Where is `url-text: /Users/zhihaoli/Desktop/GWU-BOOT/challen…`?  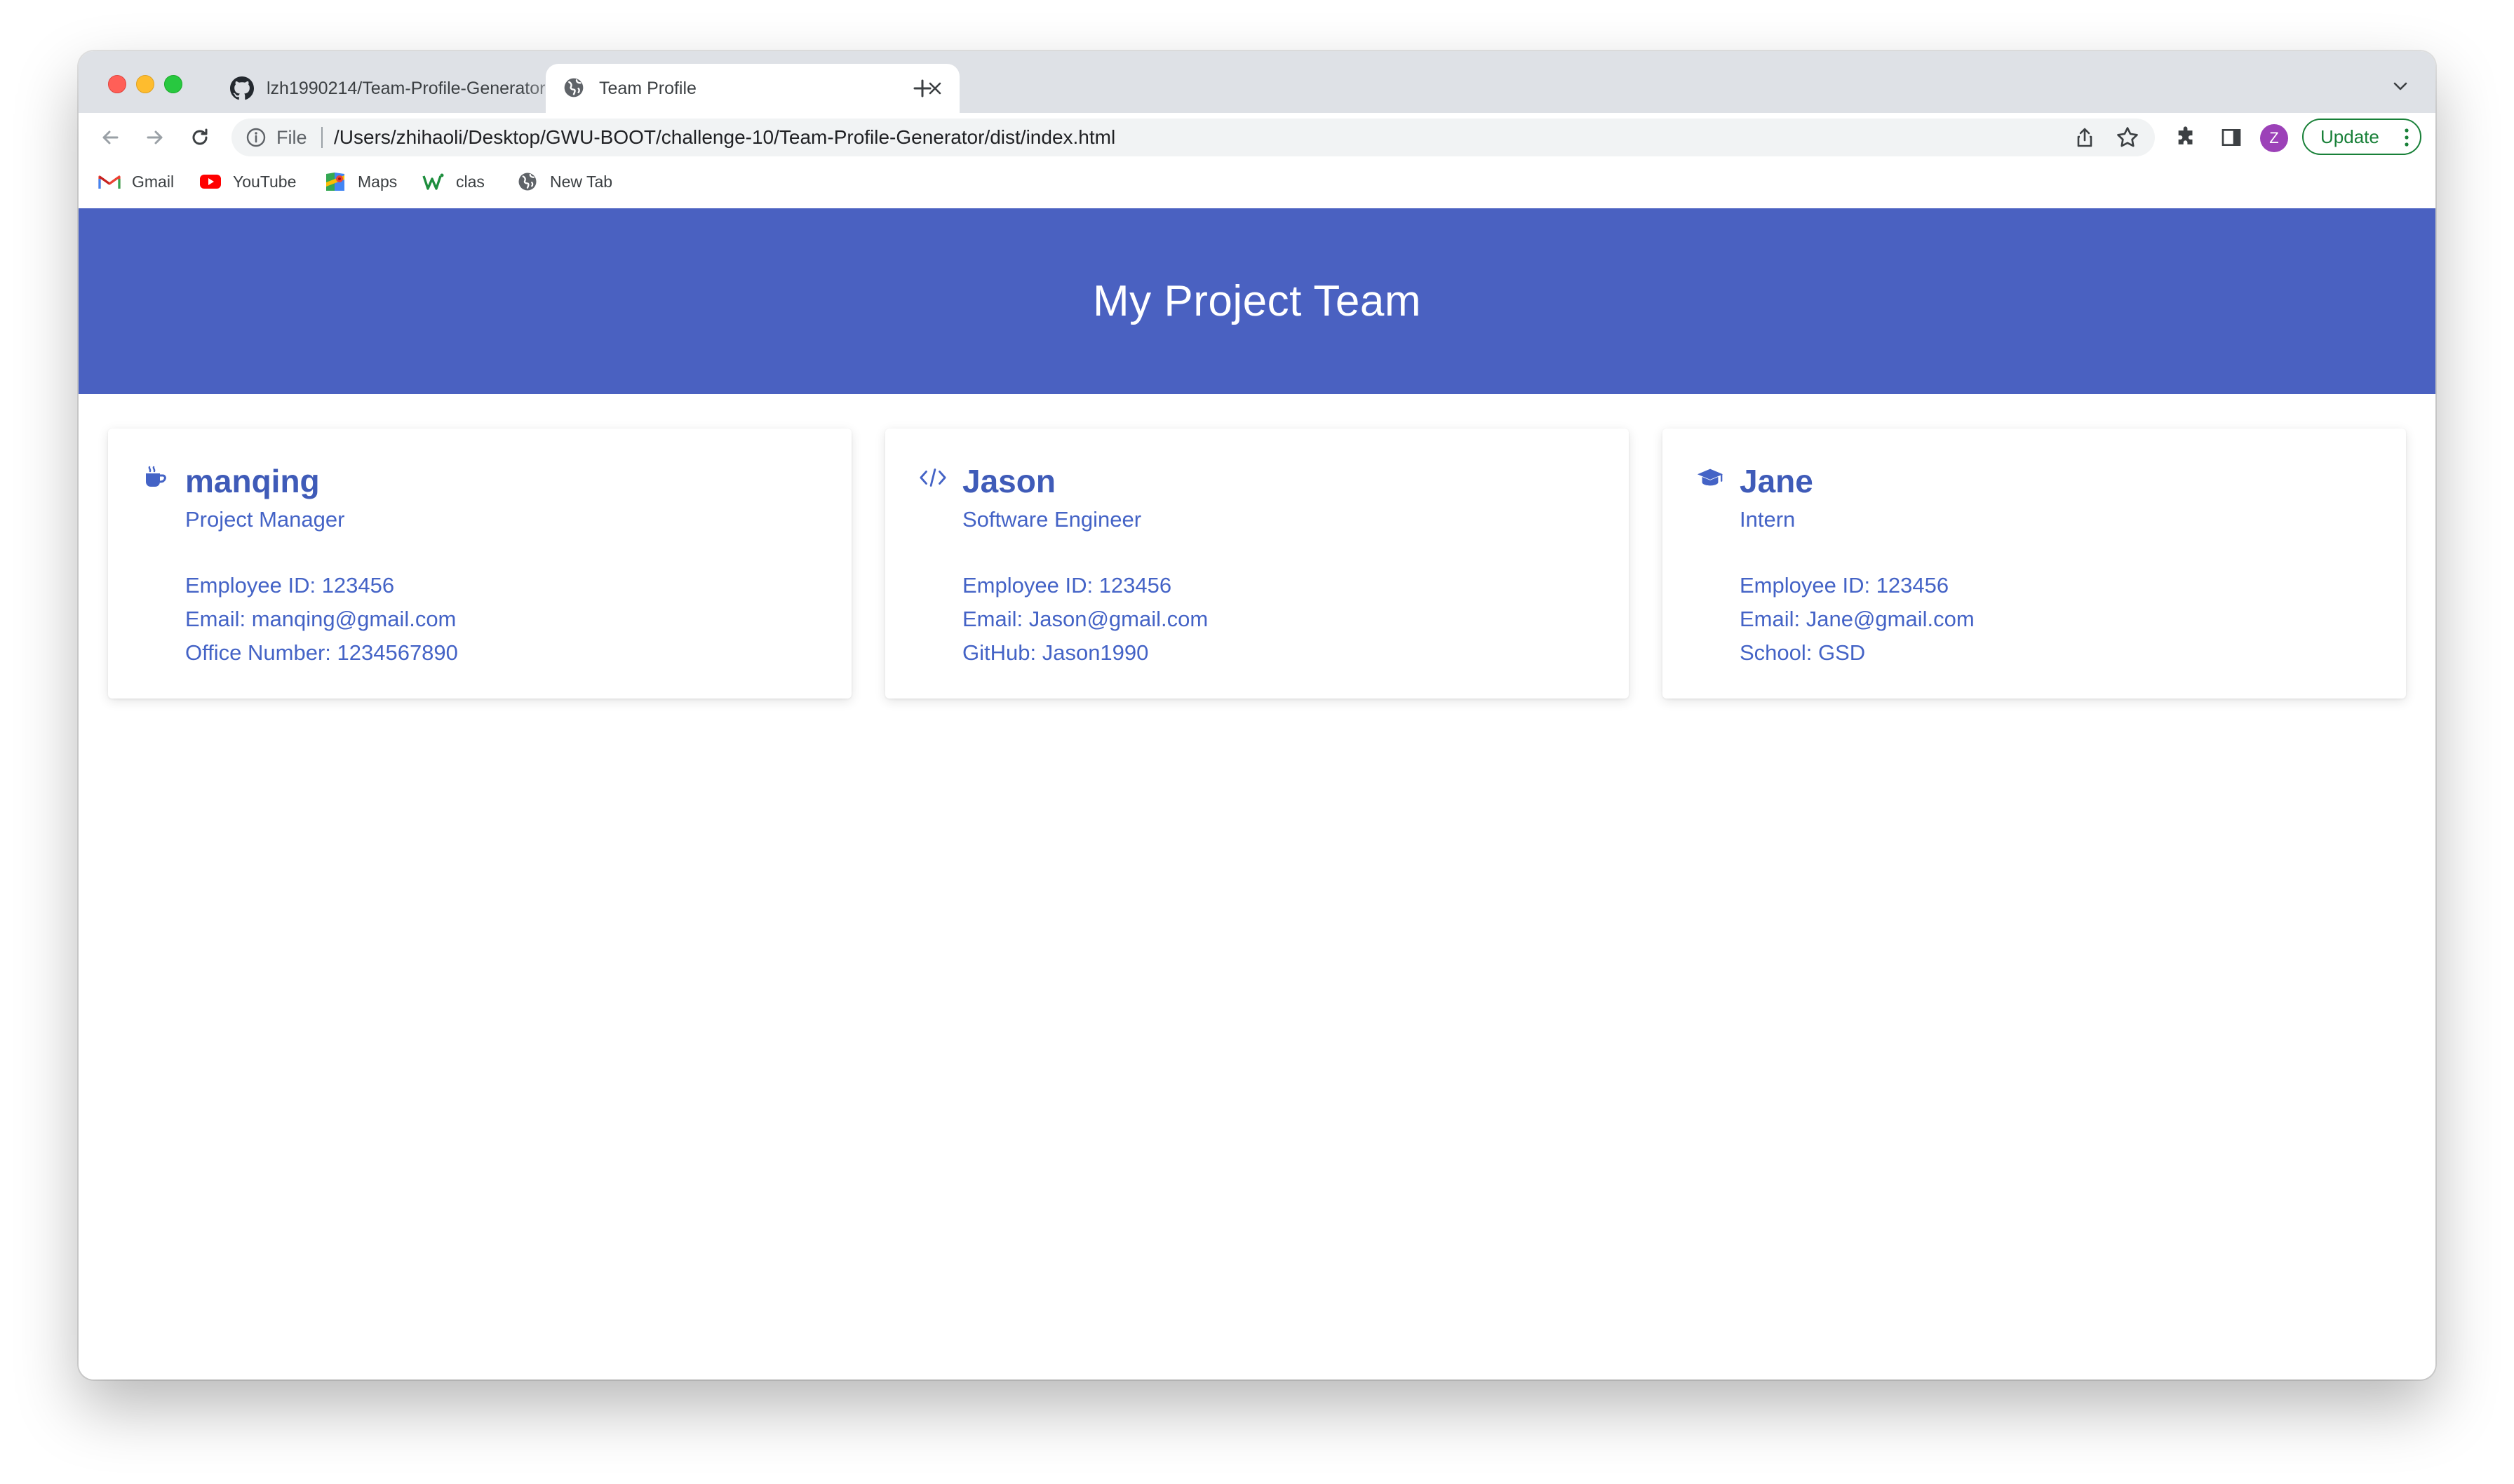
url-text: /Users/zhihaoli/Desktop/GWU-BOOT/challen… is located at coordinates (725, 138).